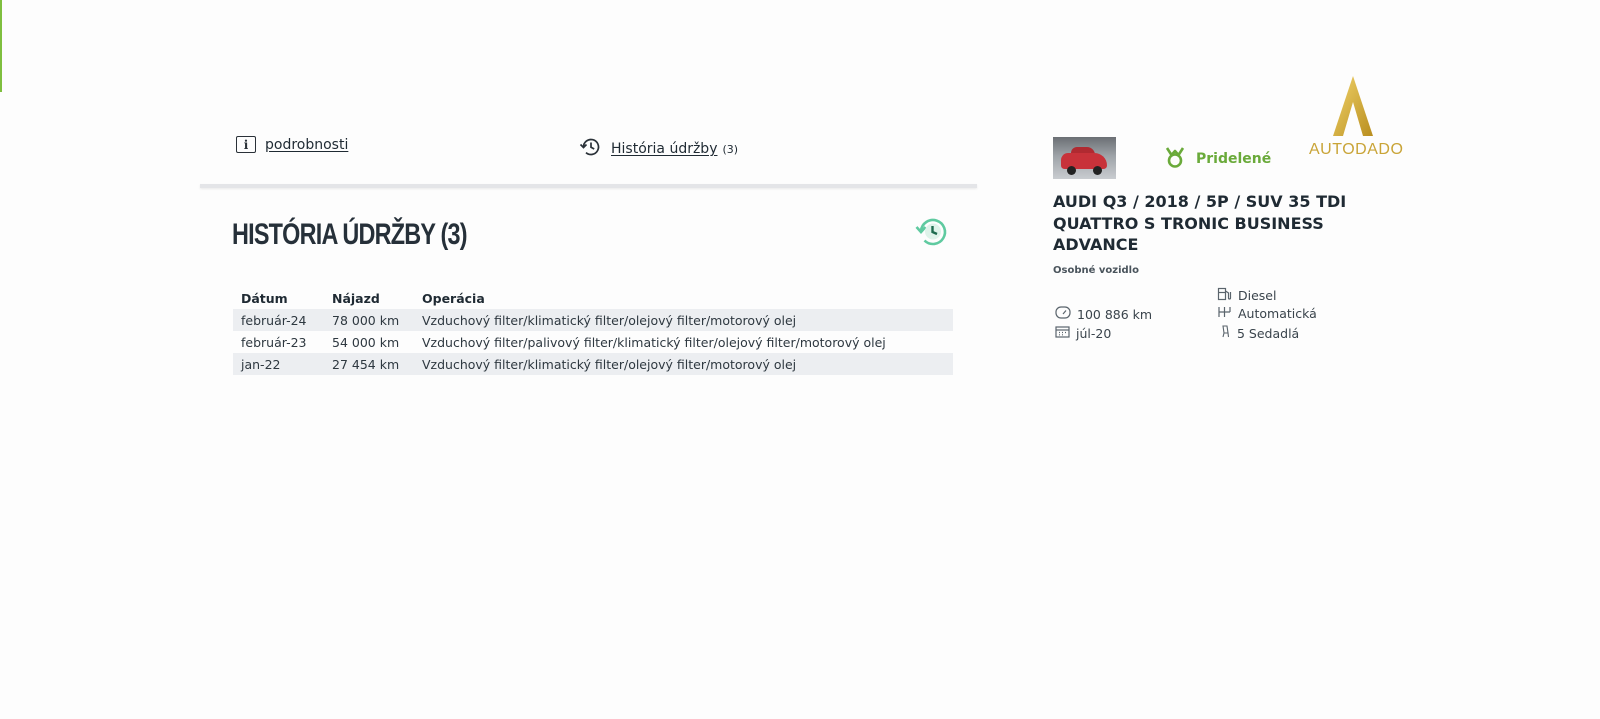 The height and width of the screenshot is (719, 1600). What do you see at coordinates (1224, 295) in the screenshot?
I see `fuel-pump-icon` at bounding box center [1224, 295].